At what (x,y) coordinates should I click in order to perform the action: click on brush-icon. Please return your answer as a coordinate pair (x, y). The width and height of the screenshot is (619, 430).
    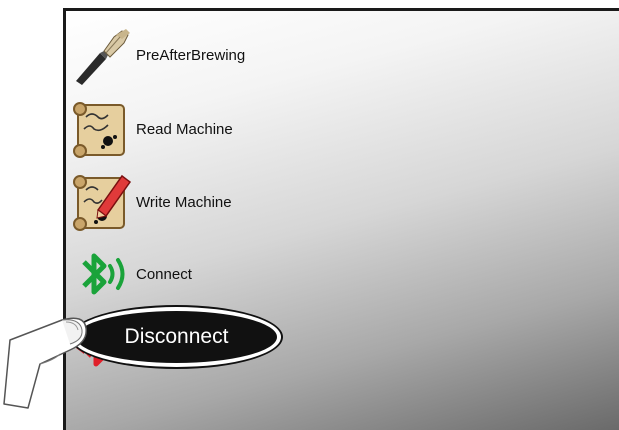
    Looking at the image, I should click on (102, 55).